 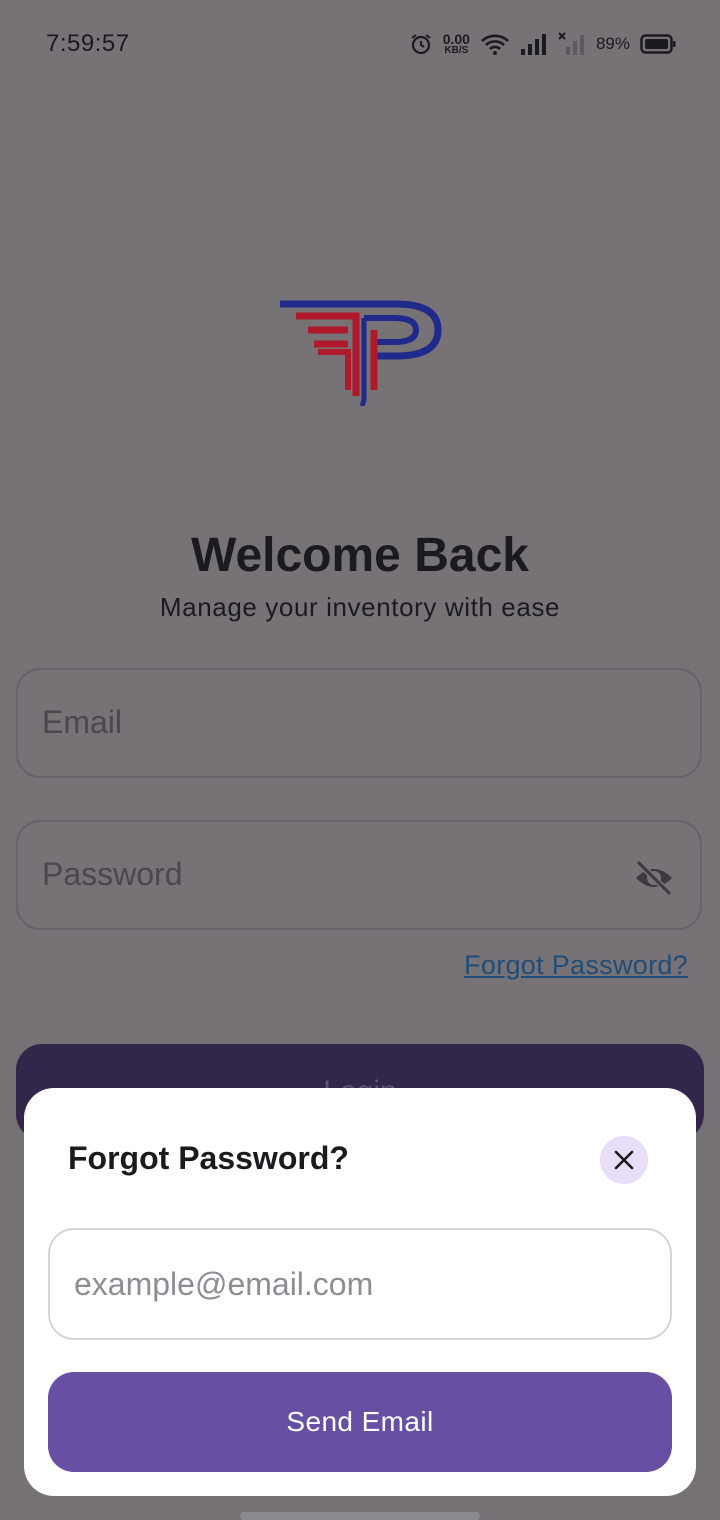 What do you see at coordinates (612, 43) in the screenshot?
I see `battery-percent: 89%` at bounding box center [612, 43].